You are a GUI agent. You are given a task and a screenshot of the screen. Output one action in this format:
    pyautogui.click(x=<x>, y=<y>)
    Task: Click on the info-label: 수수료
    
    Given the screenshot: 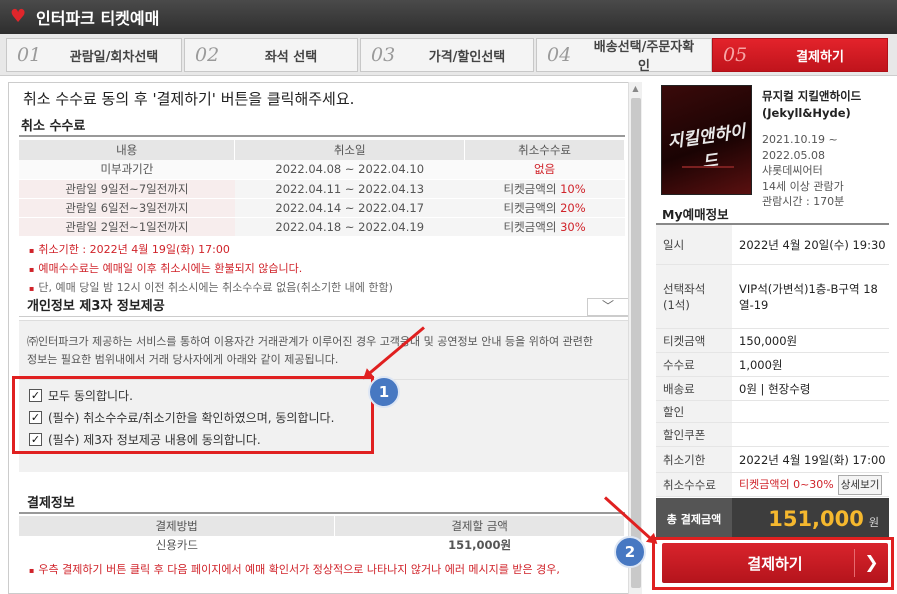 What is the action you would take?
    pyautogui.click(x=694, y=364)
    